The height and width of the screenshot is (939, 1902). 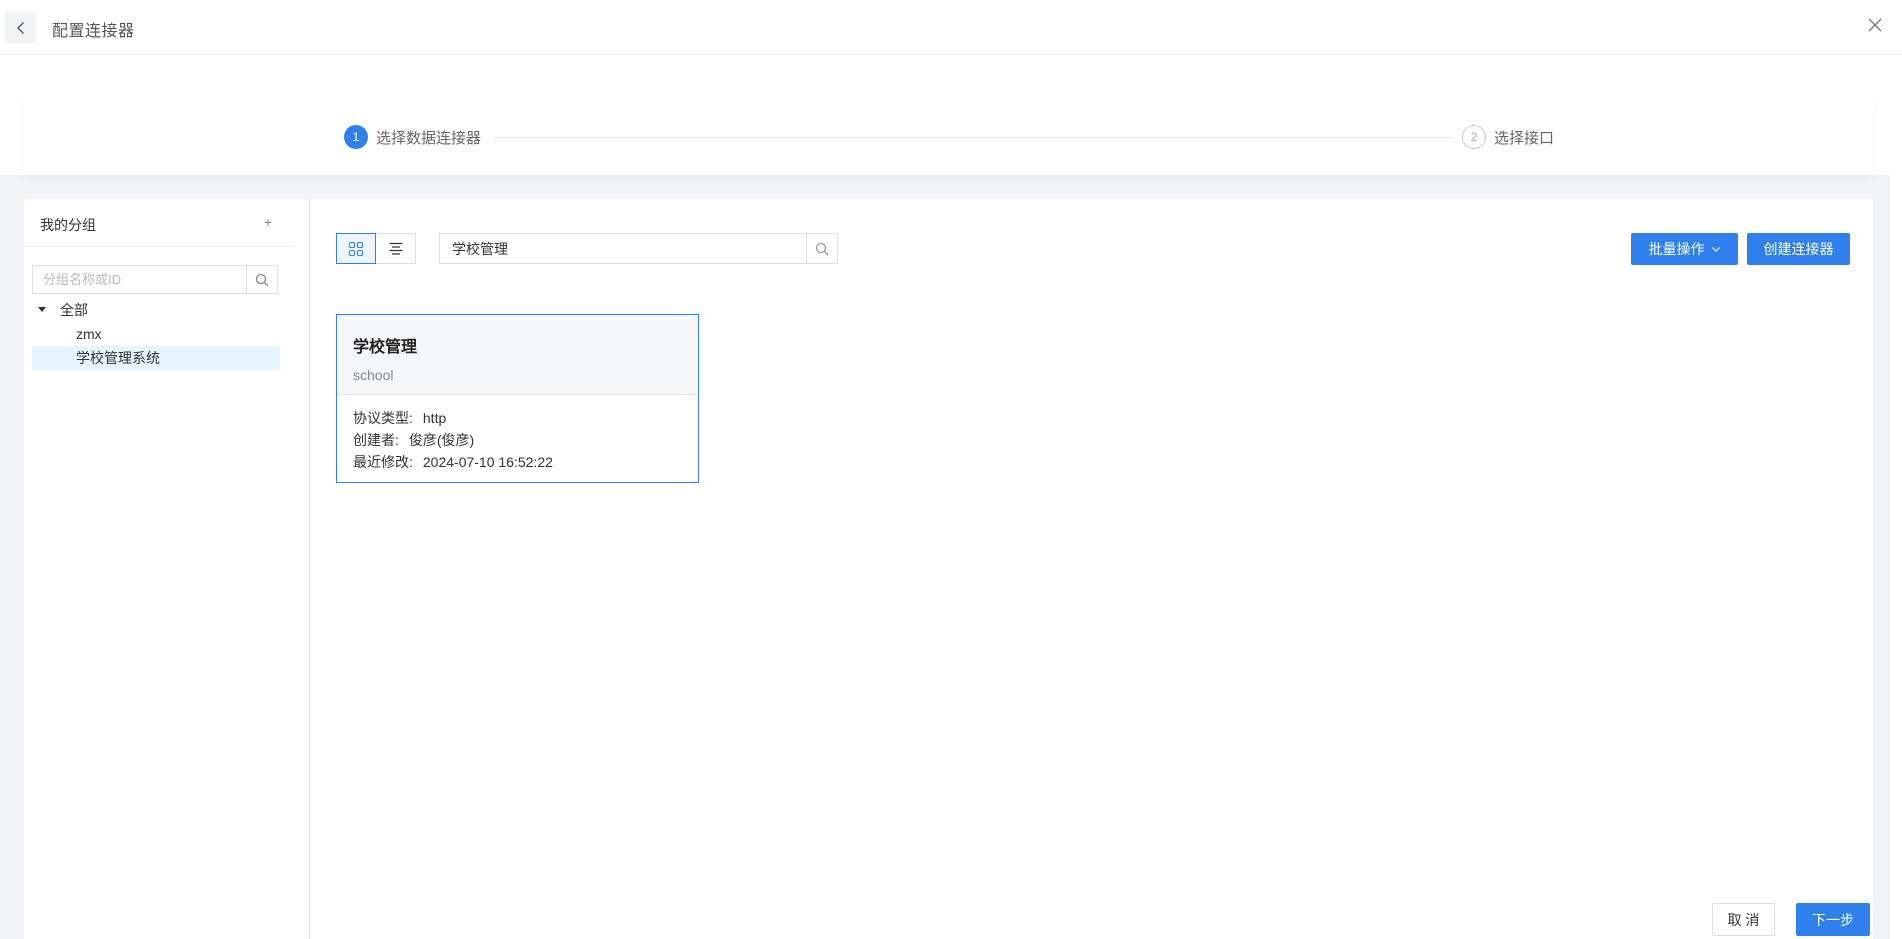 I want to click on connector-search, so click(x=638, y=248).